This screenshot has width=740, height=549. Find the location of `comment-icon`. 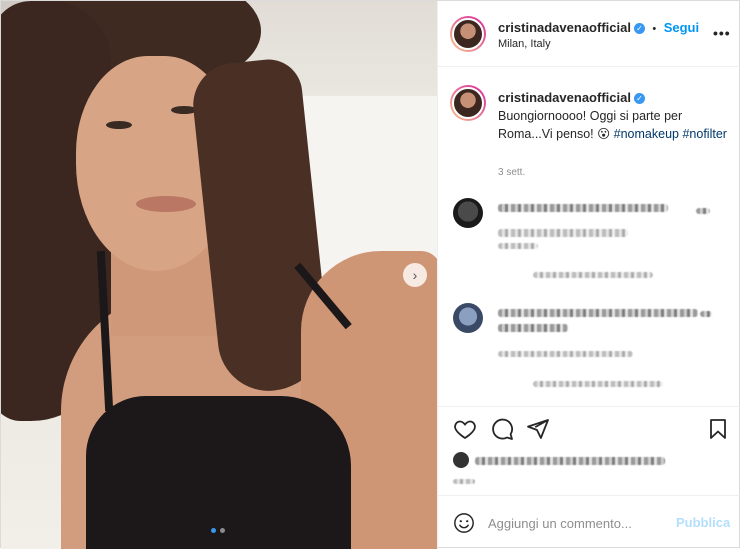

comment-icon is located at coordinates (502, 429).